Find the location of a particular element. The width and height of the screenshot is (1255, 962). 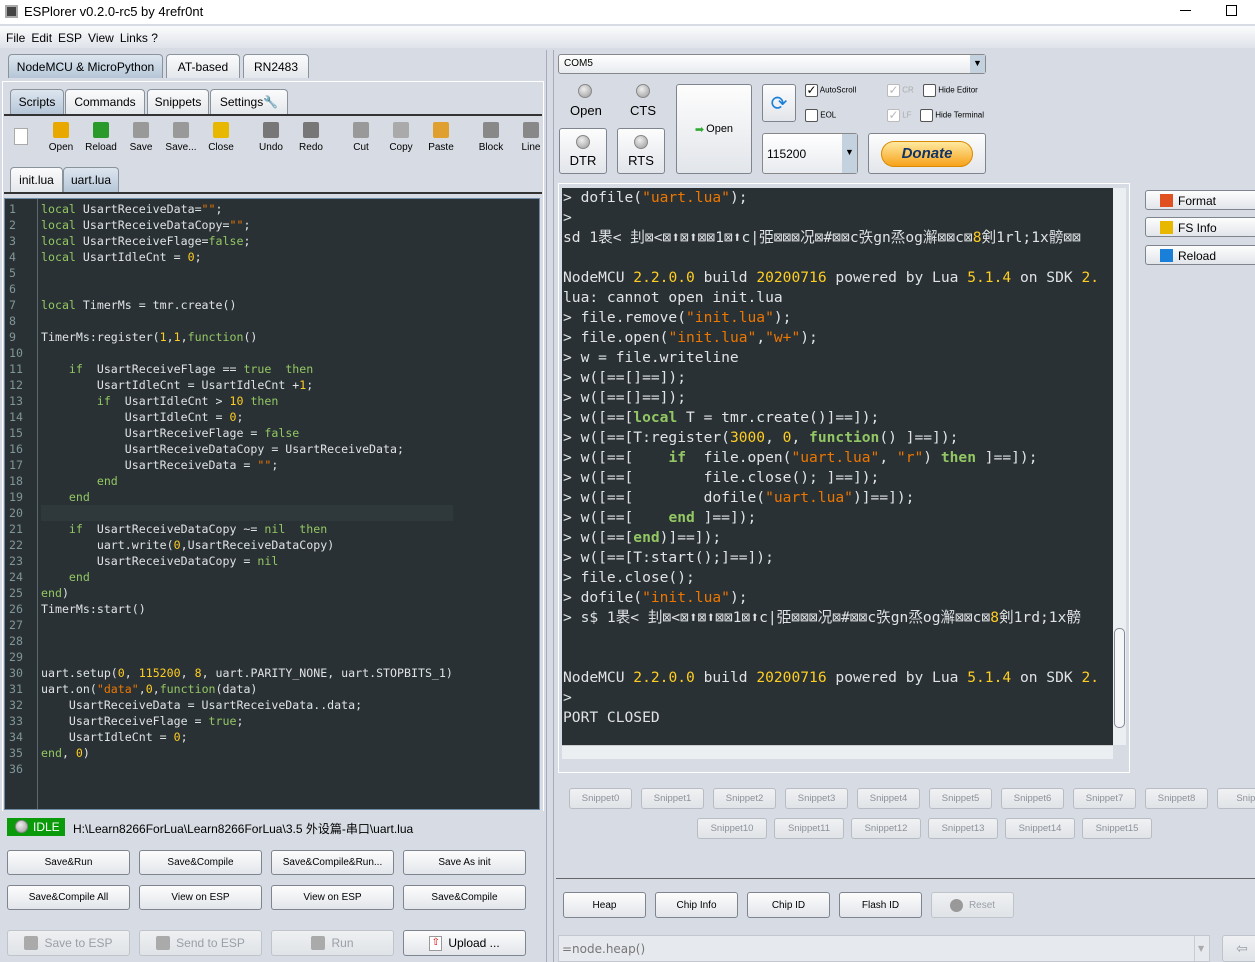

lf-checkbox: ✓ LF is located at coordinates (899, 115).